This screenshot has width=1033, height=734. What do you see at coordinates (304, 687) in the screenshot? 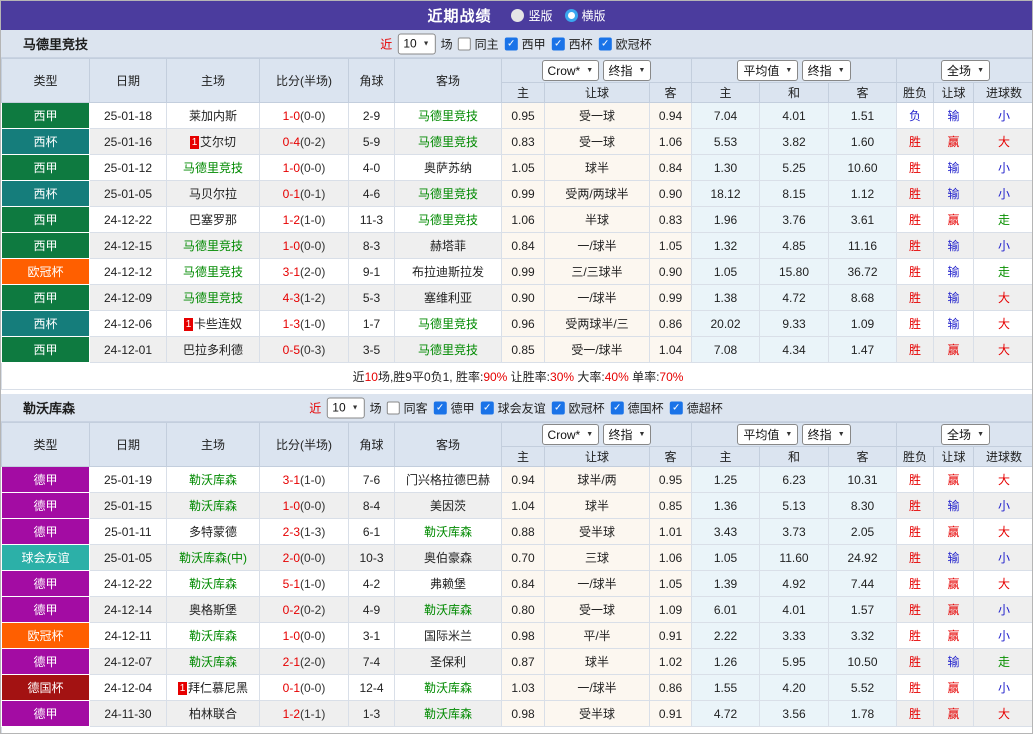
I see `score-link: 0-1(0-0)` at bounding box center [304, 687].